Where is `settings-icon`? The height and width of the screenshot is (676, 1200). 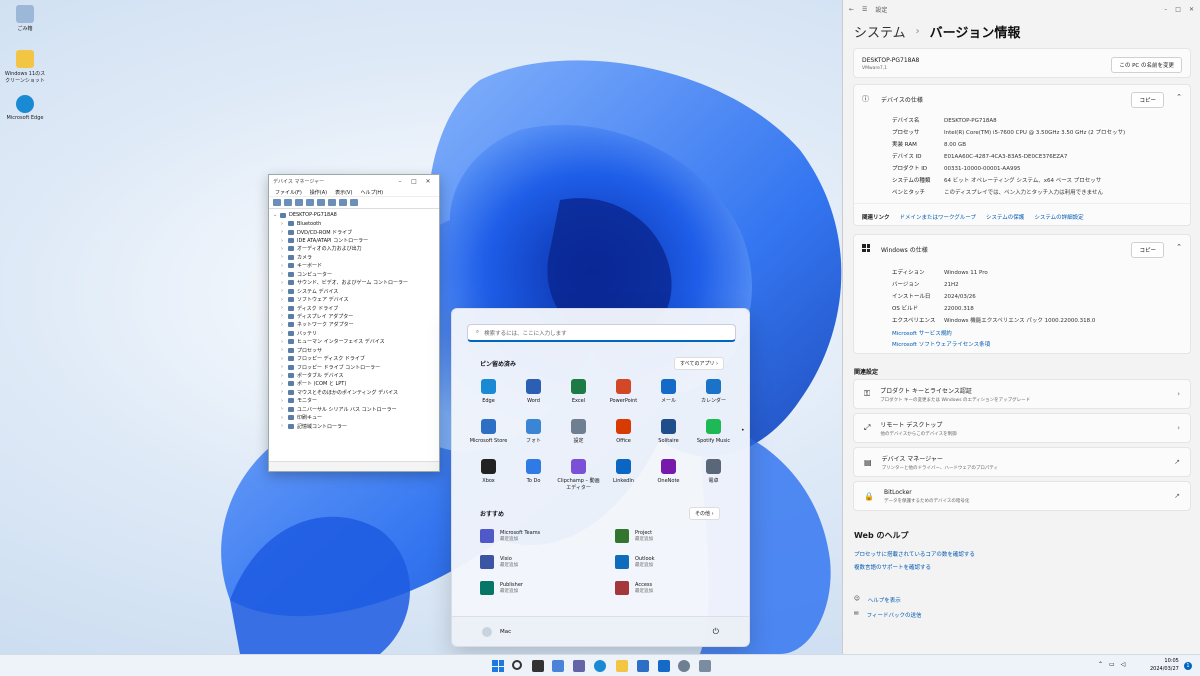
settings-icon is located at coordinates (684, 666).